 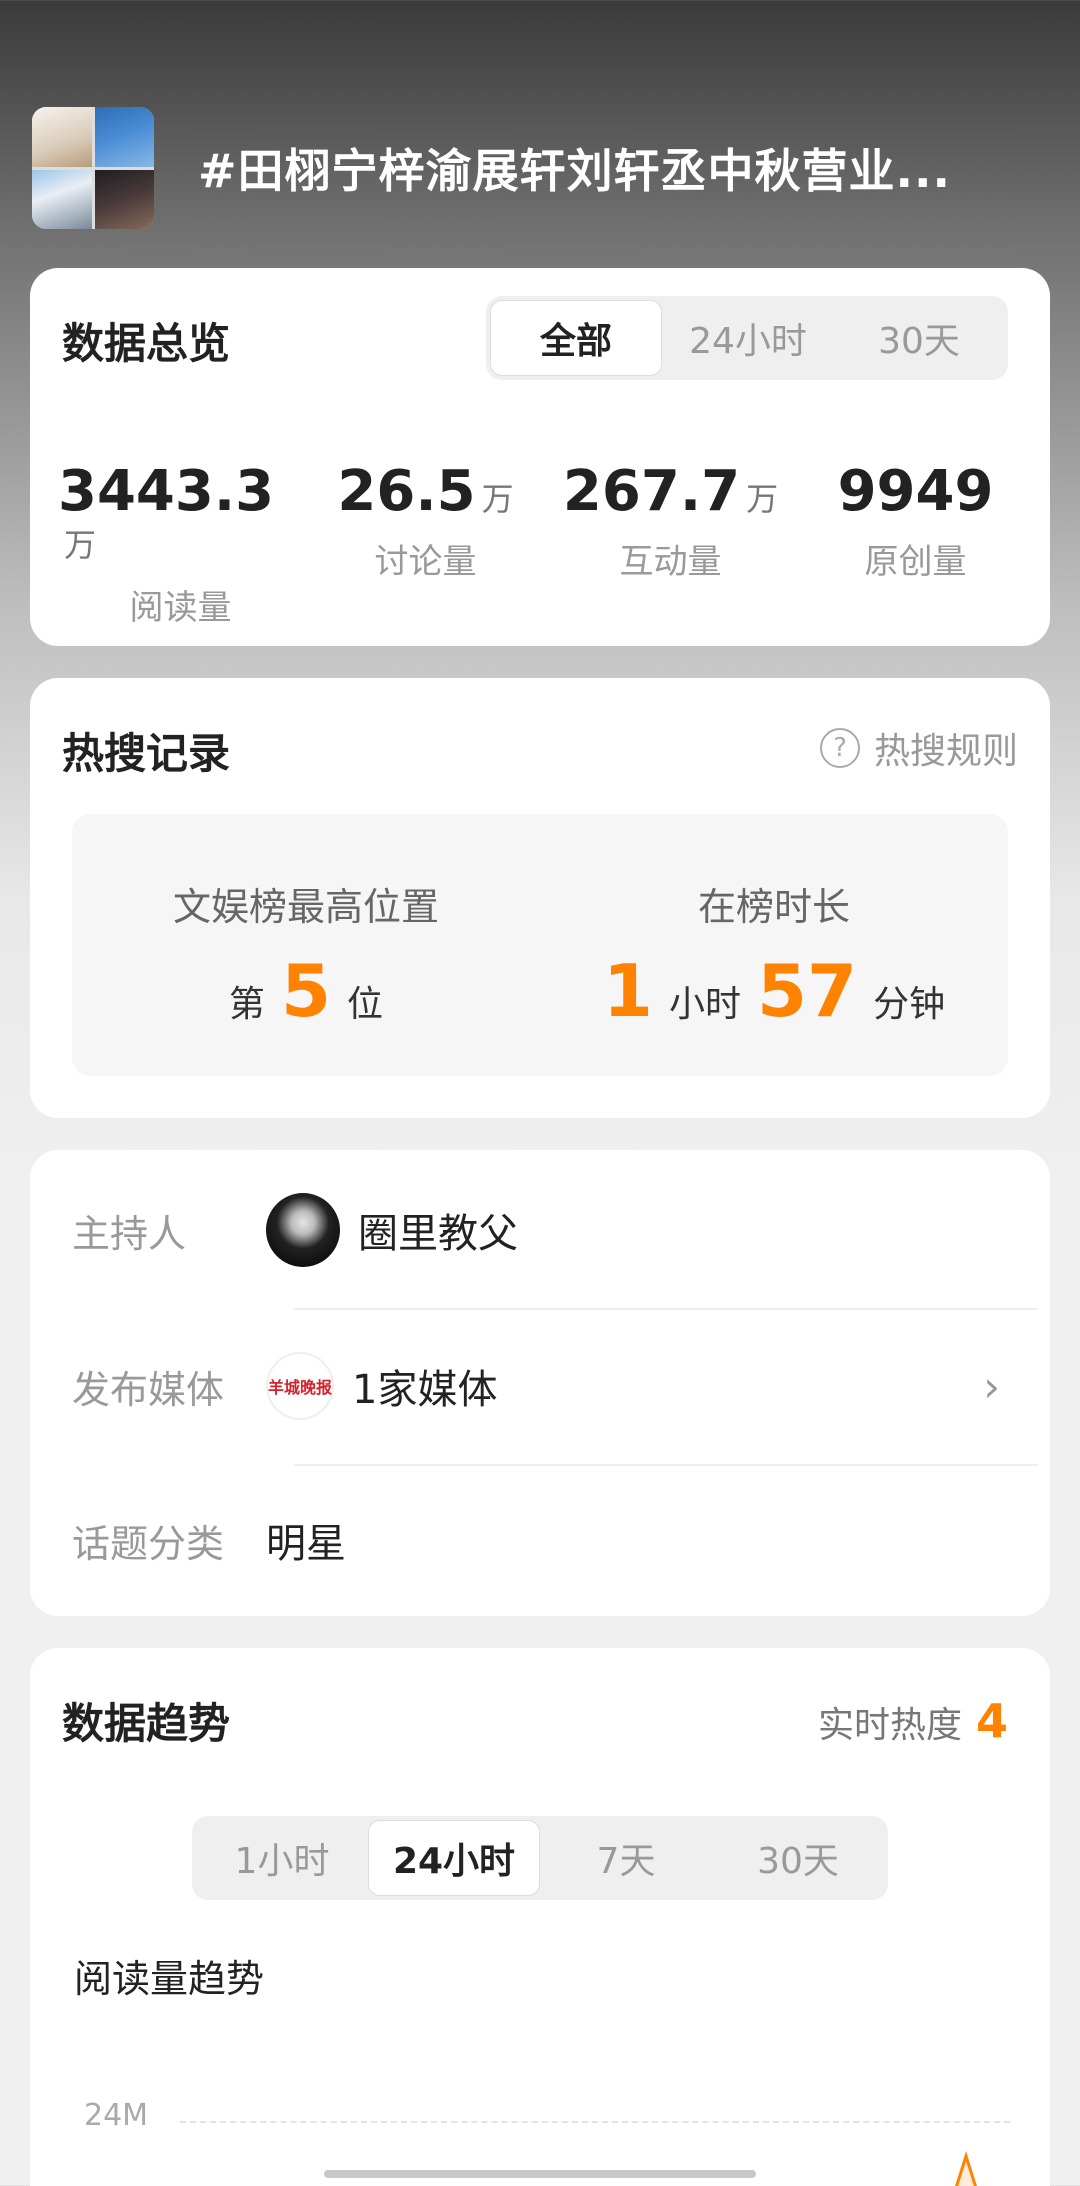 What do you see at coordinates (425, 1390) in the screenshot?
I see `media-value: 1家媒体` at bounding box center [425, 1390].